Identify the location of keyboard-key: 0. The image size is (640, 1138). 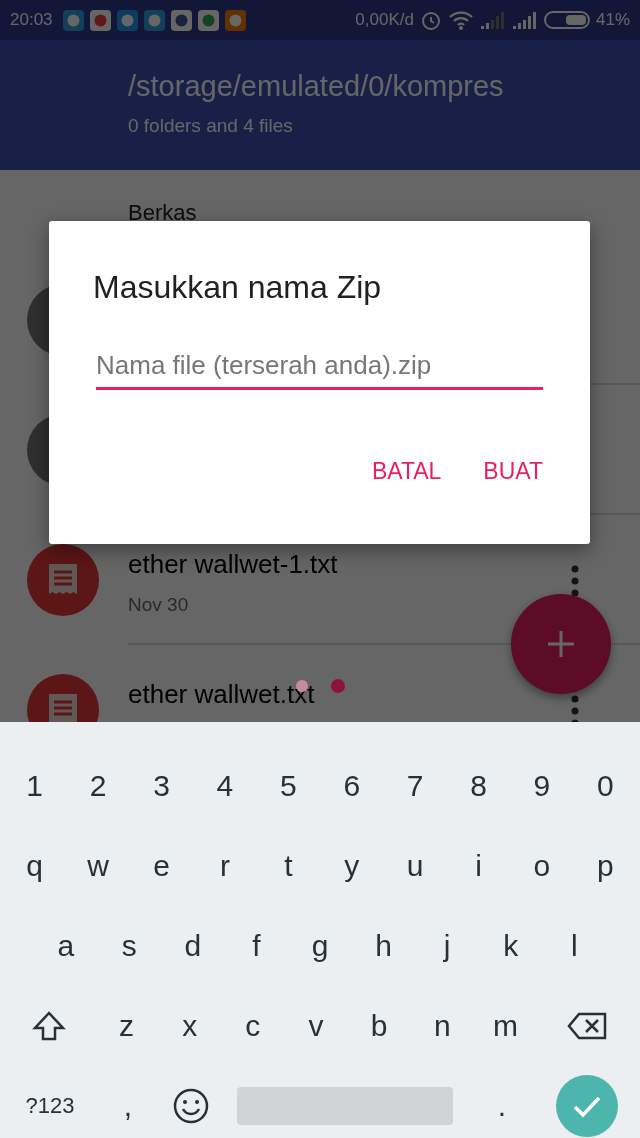
(605, 786).